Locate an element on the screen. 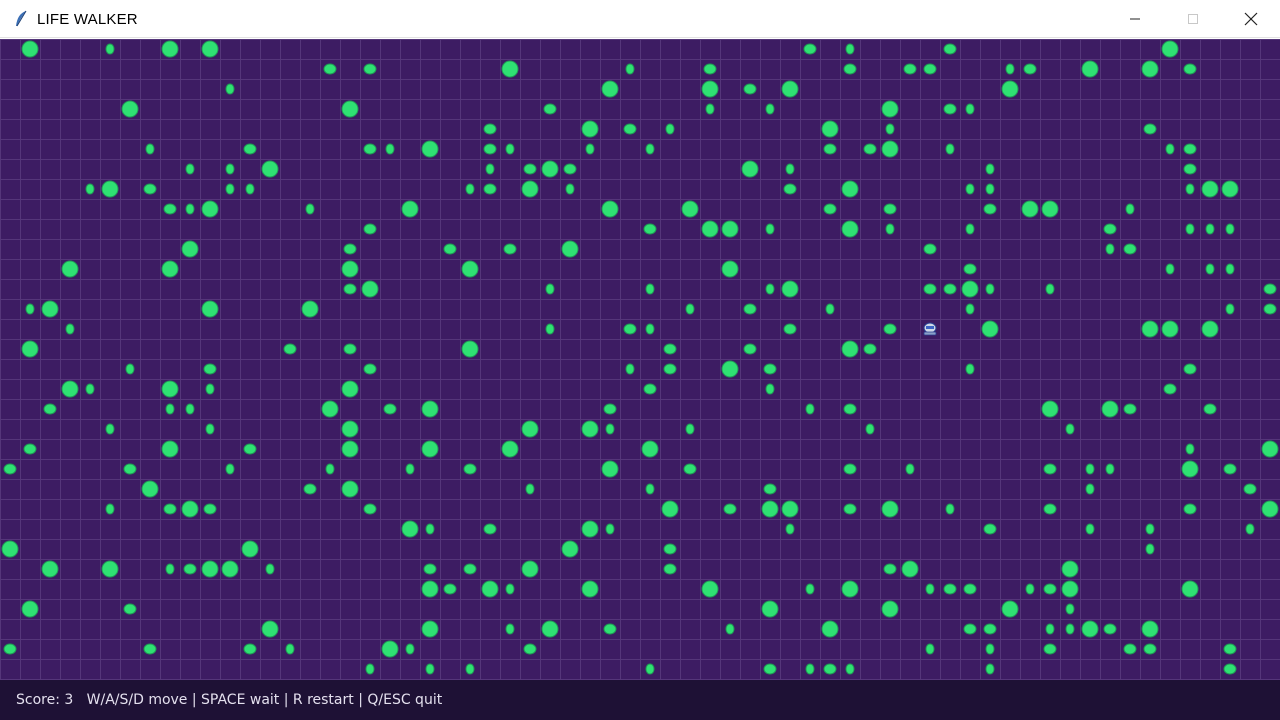 The height and width of the screenshot is (720, 1280). close-button is located at coordinates (1251, 19).